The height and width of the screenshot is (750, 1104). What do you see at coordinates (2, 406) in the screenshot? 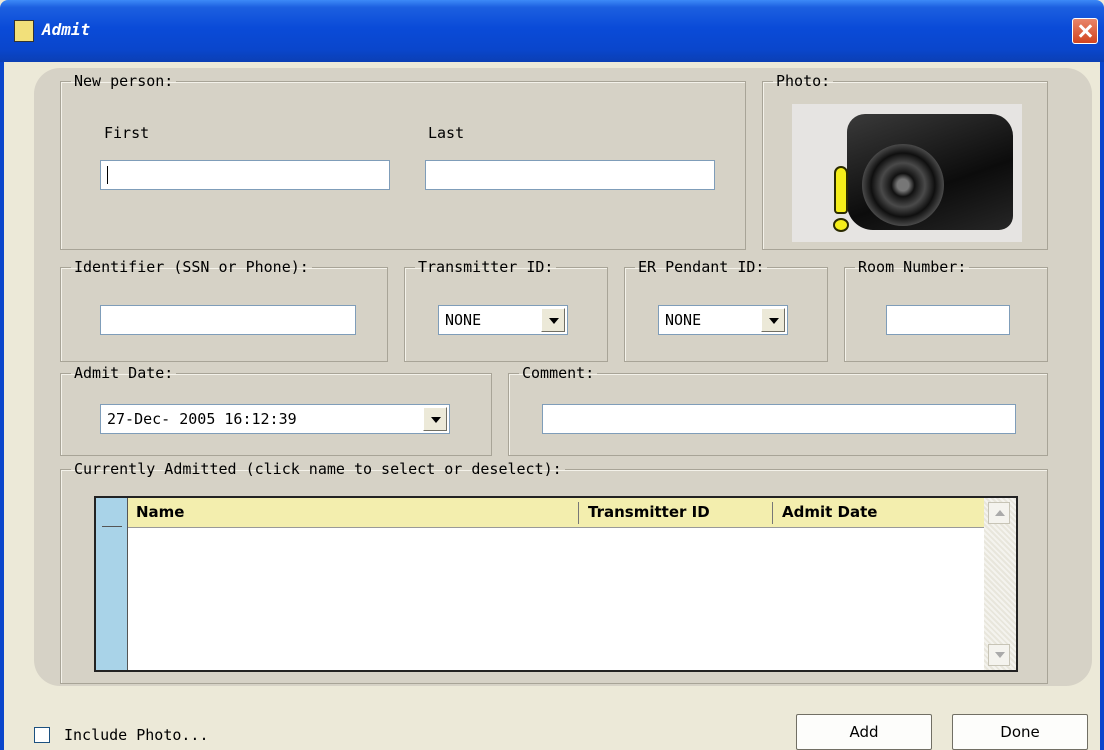
I see `window-frame-left` at bounding box center [2, 406].